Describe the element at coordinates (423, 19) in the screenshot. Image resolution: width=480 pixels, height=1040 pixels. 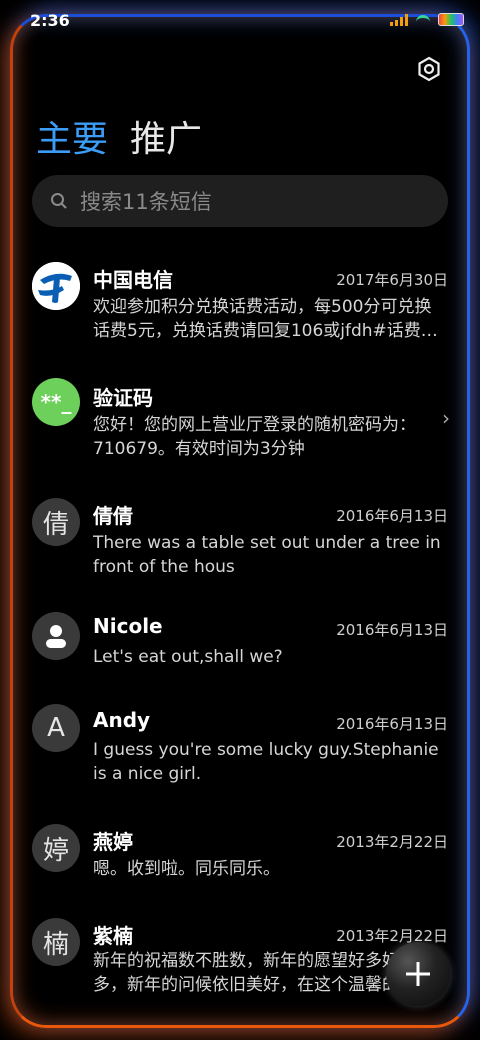
I see `wifi-icon` at that location.